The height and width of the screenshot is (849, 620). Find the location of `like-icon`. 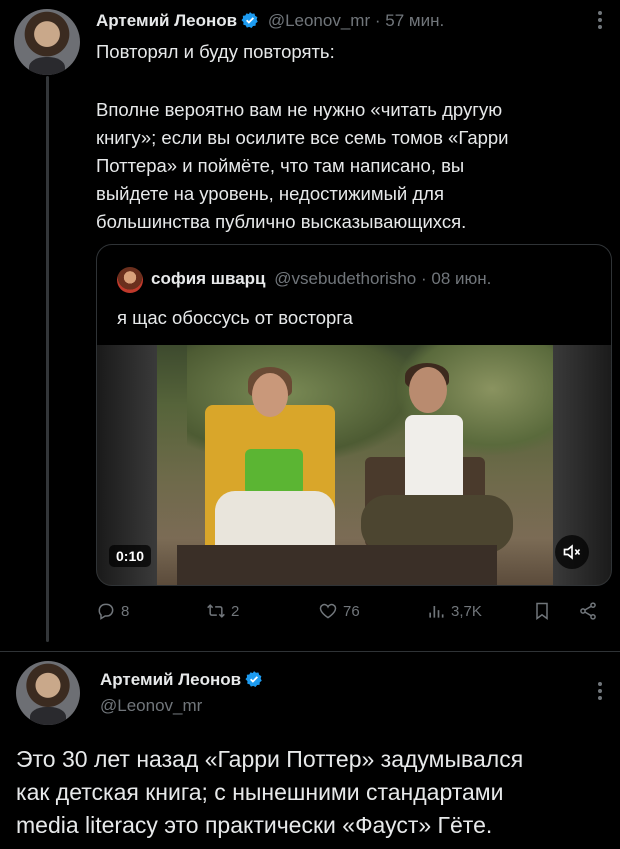

like-icon is located at coordinates (328, 611).